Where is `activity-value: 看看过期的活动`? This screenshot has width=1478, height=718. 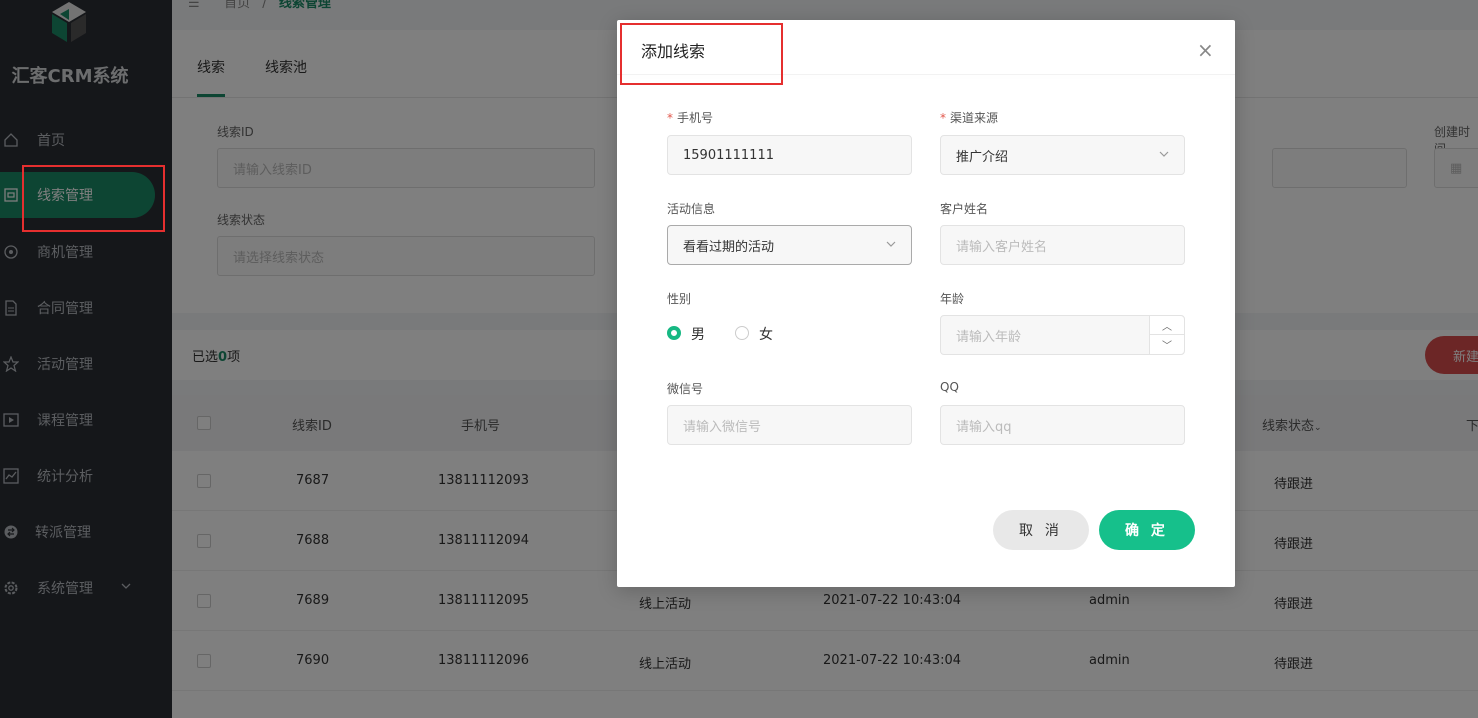
activity-value: 看看过期的活动 is located at coordinates (729, 247).